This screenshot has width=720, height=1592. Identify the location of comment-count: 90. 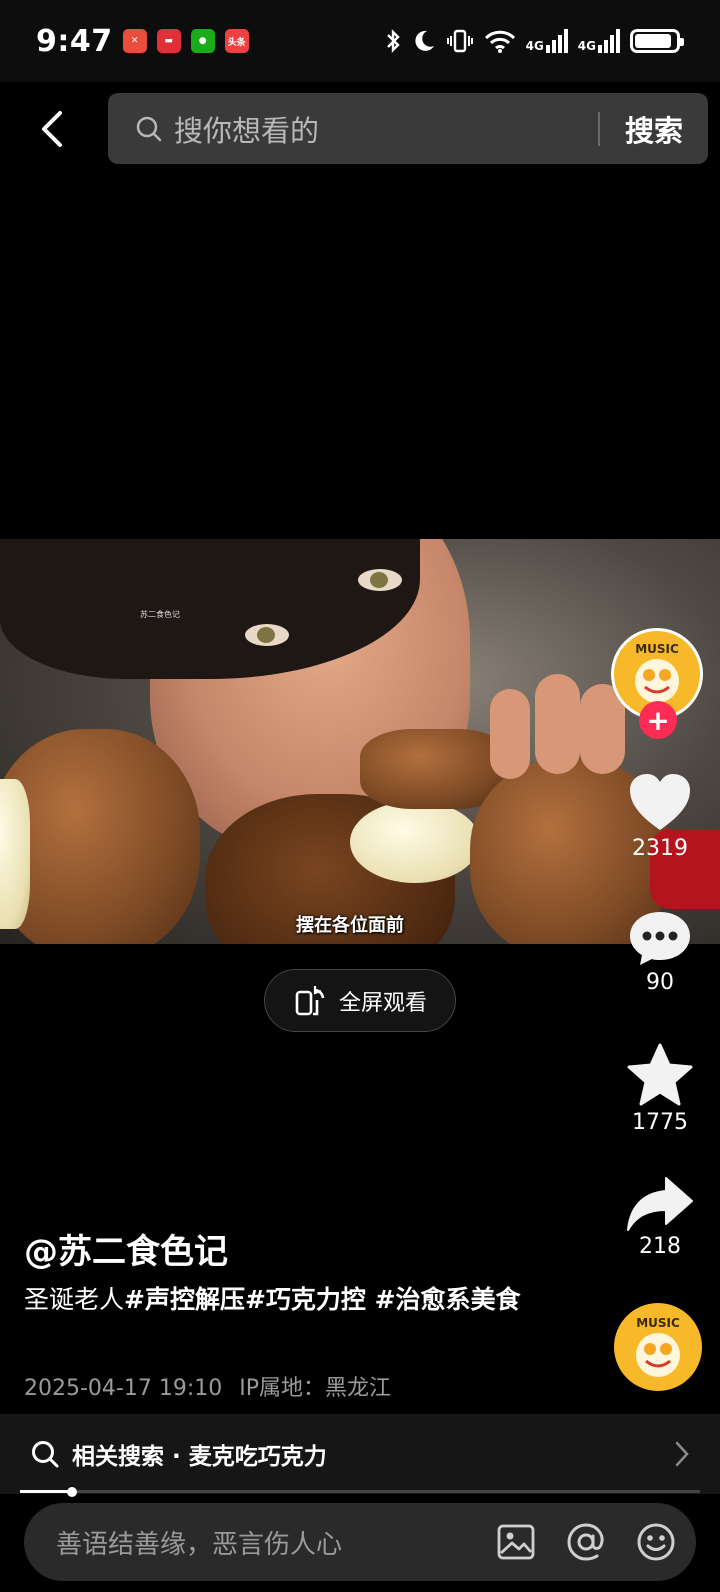
(660, 982).